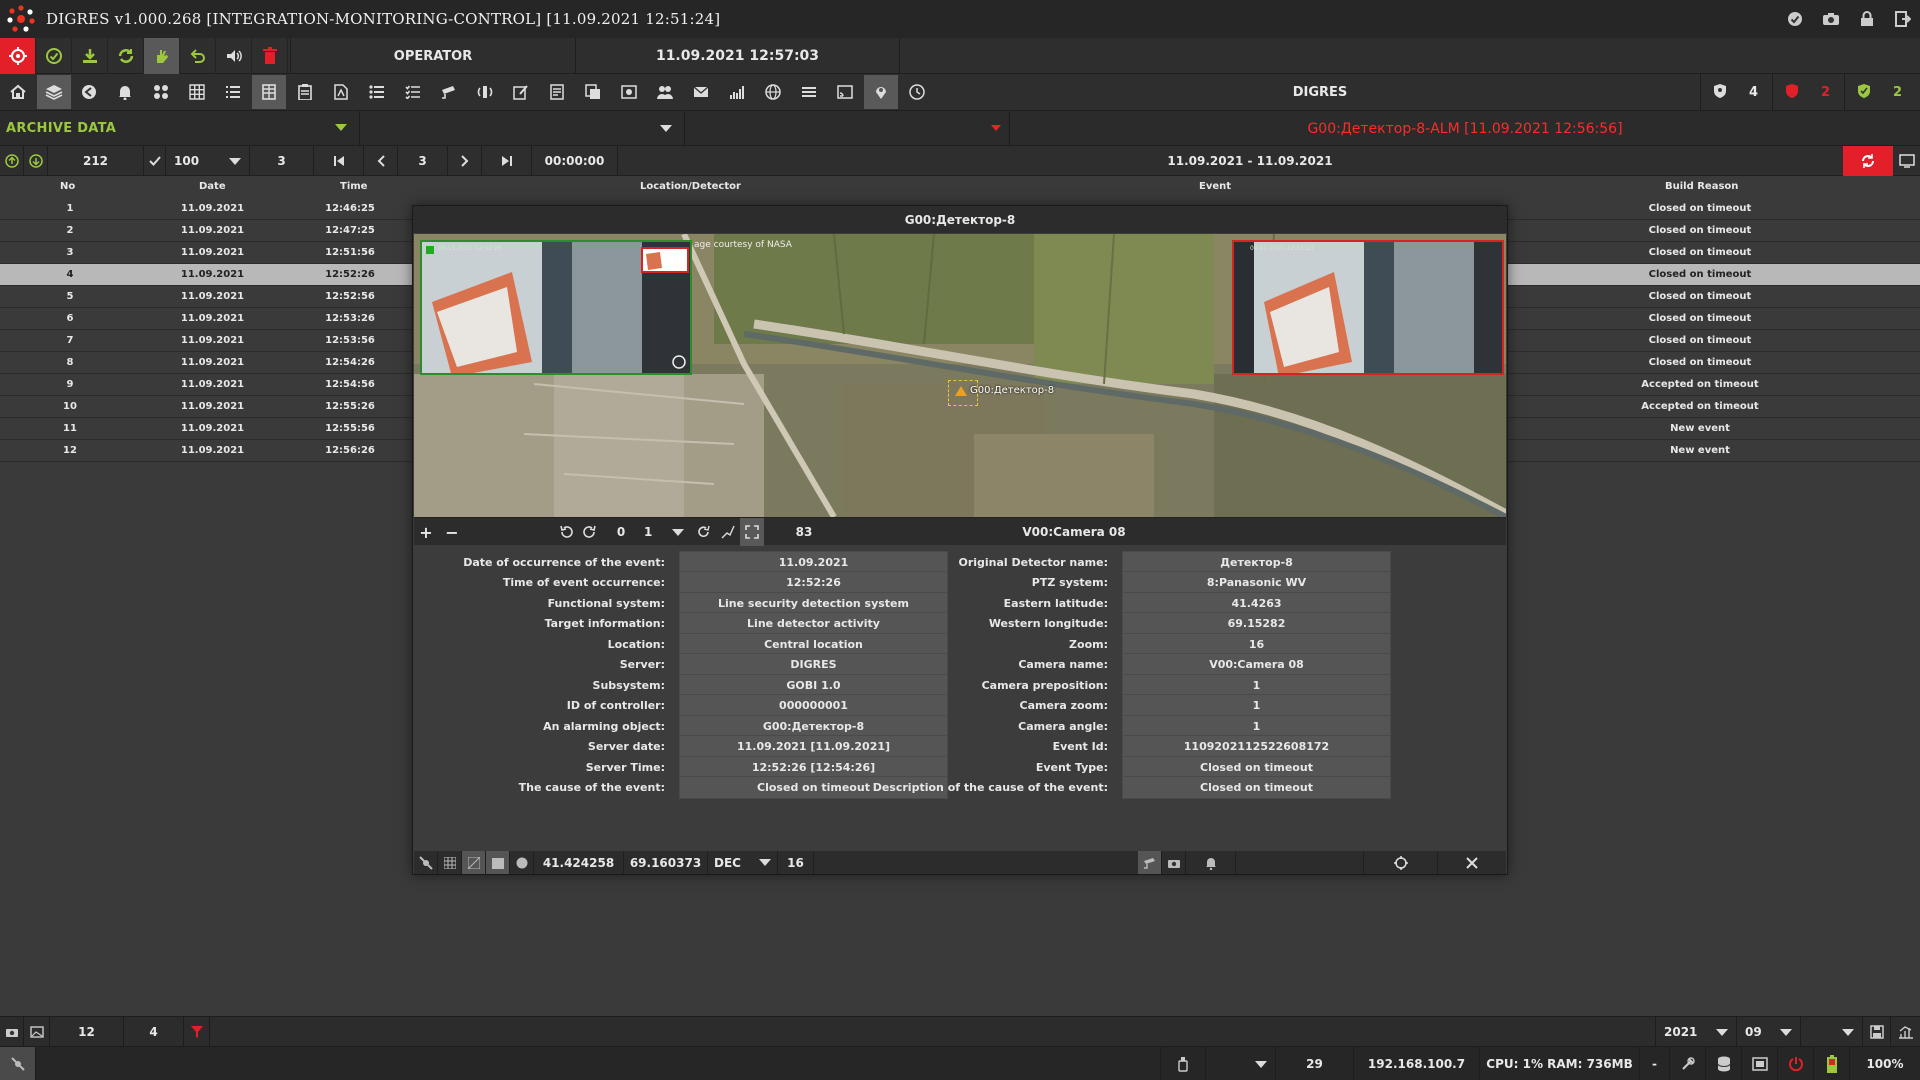  I want to click on footer-latitude: 41.424258, so click(579, 862).